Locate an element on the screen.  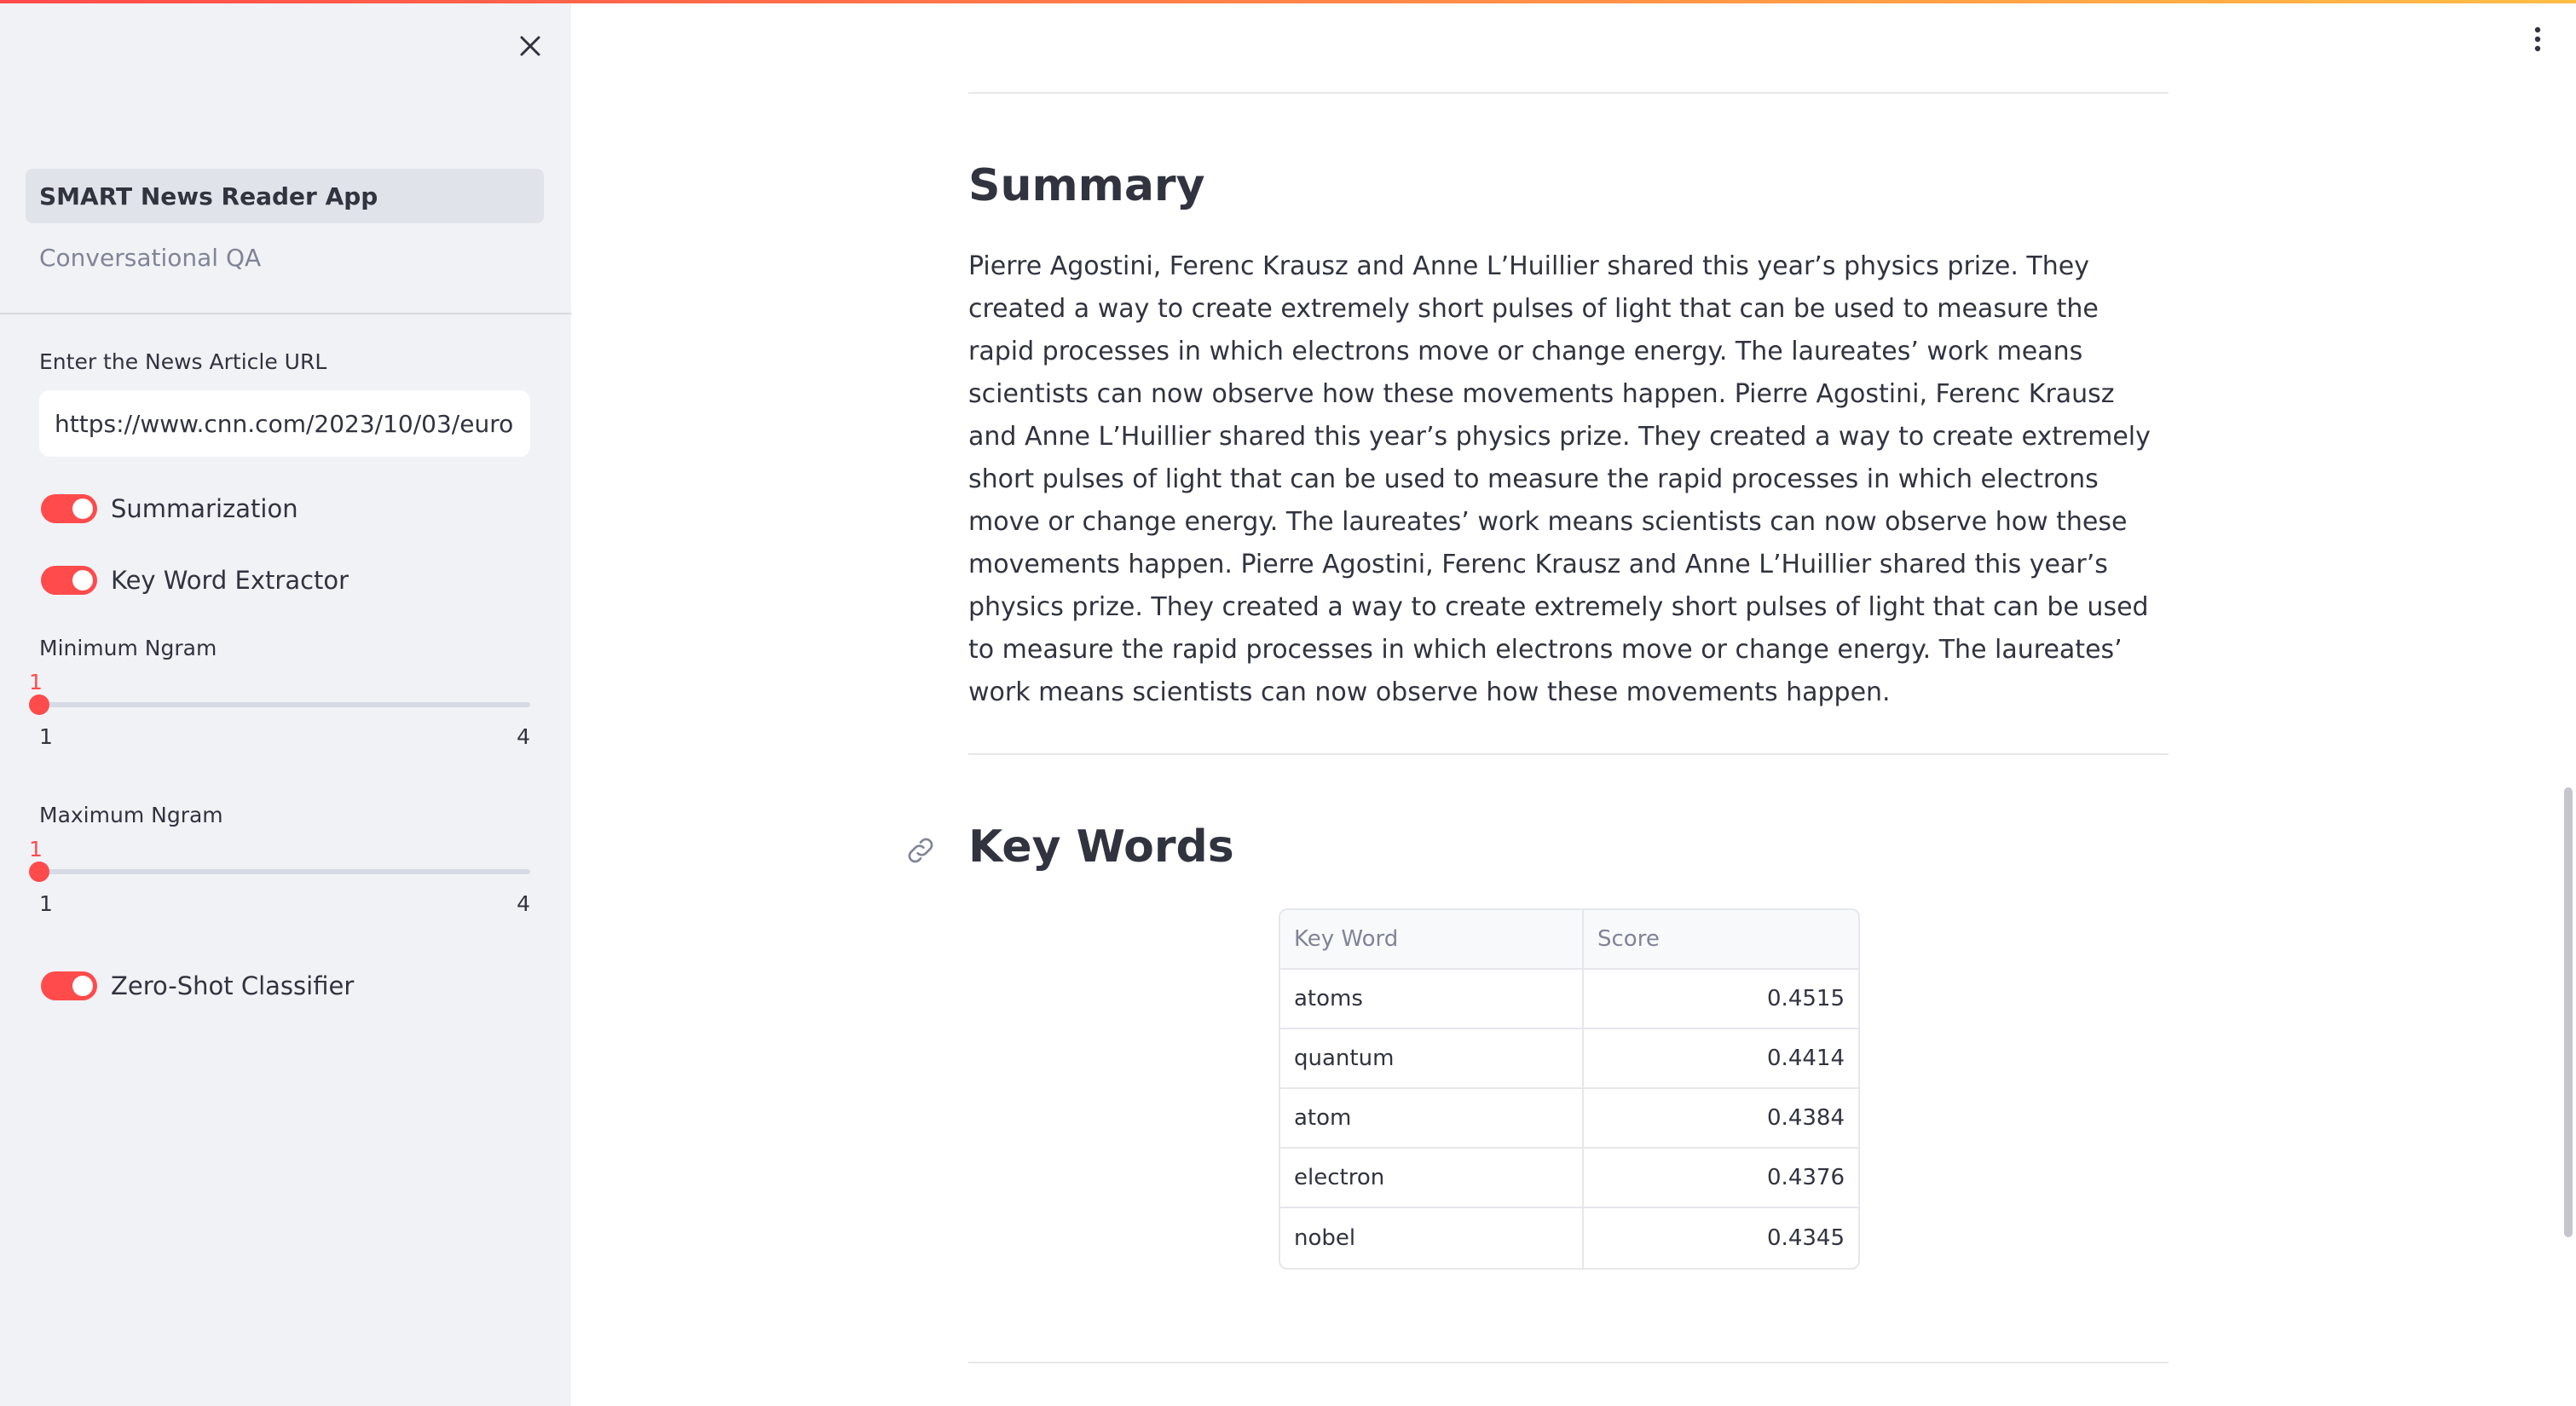
table-row: quantum 0.4414 is located at coordinates (1569, 1059).